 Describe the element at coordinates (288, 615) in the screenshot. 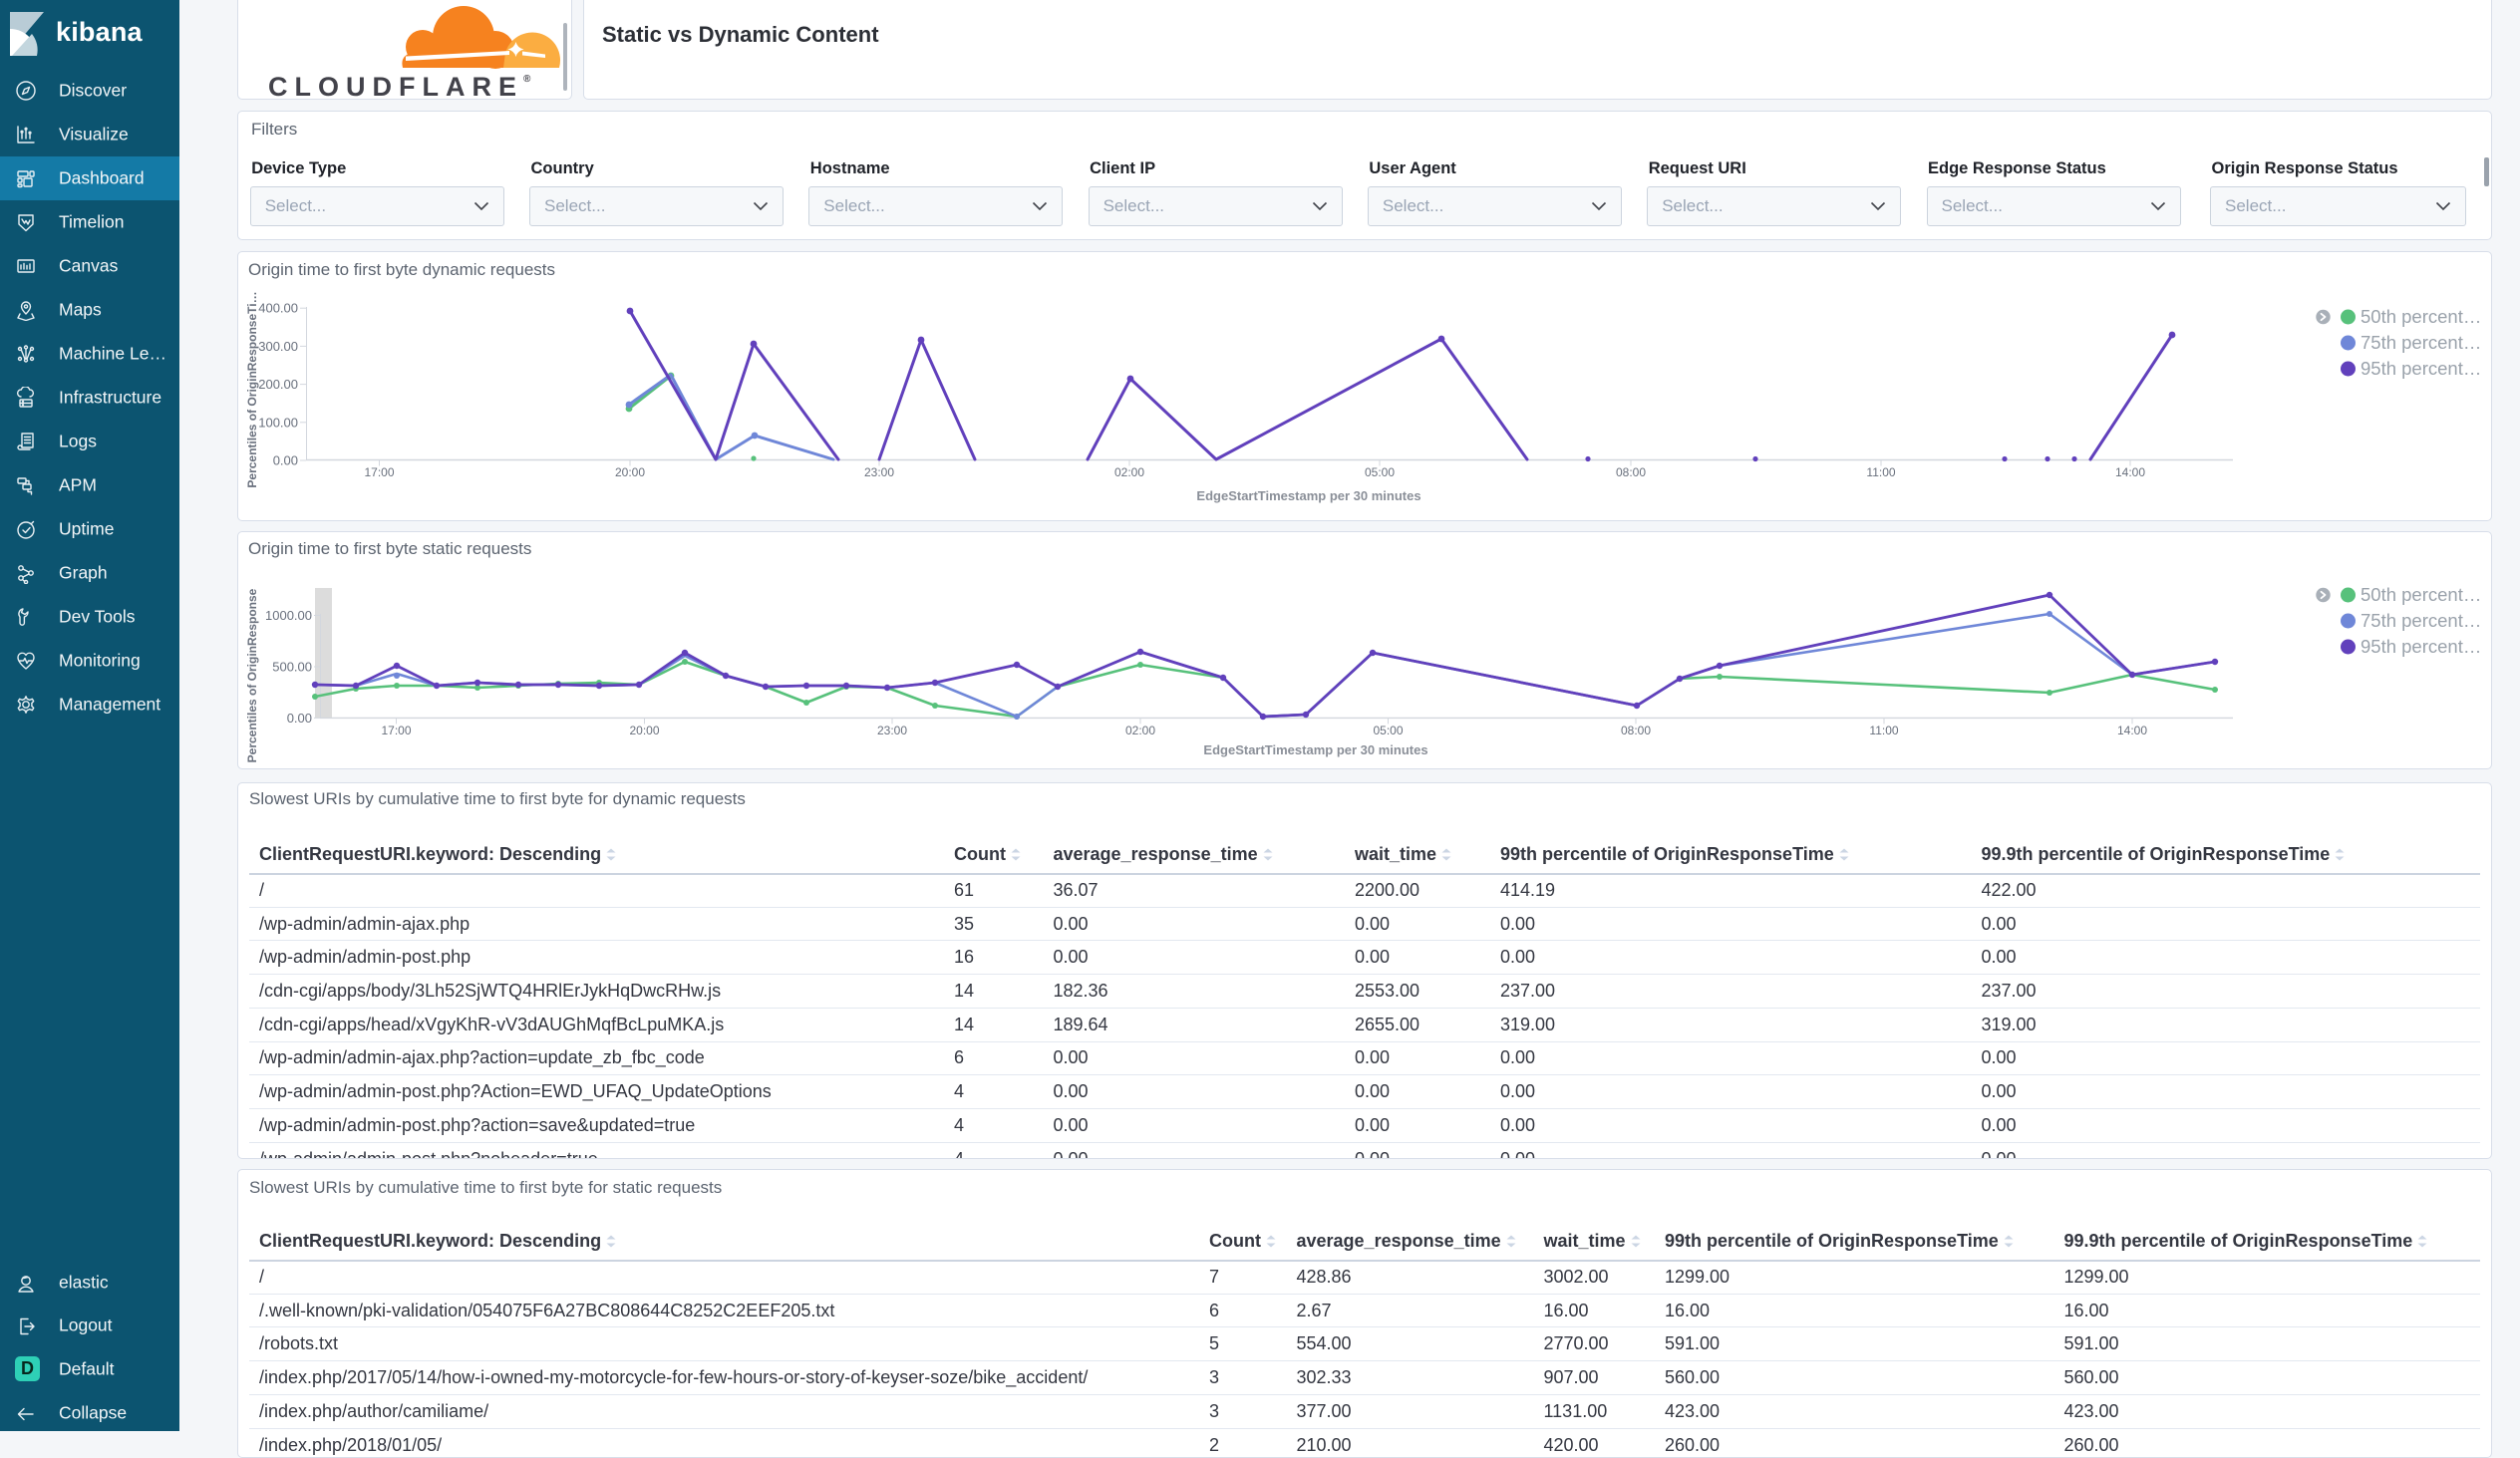

I see `svg-text: 1000.00` at that location.